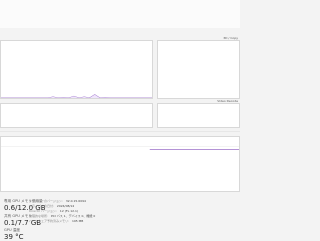 This screenshot has width=320, height=241. What do you see at coordinates (198, 67) in the screenshot?
I see `gpu-engine-chart-2: 3D / Copy` at bounding box center [198, 67].